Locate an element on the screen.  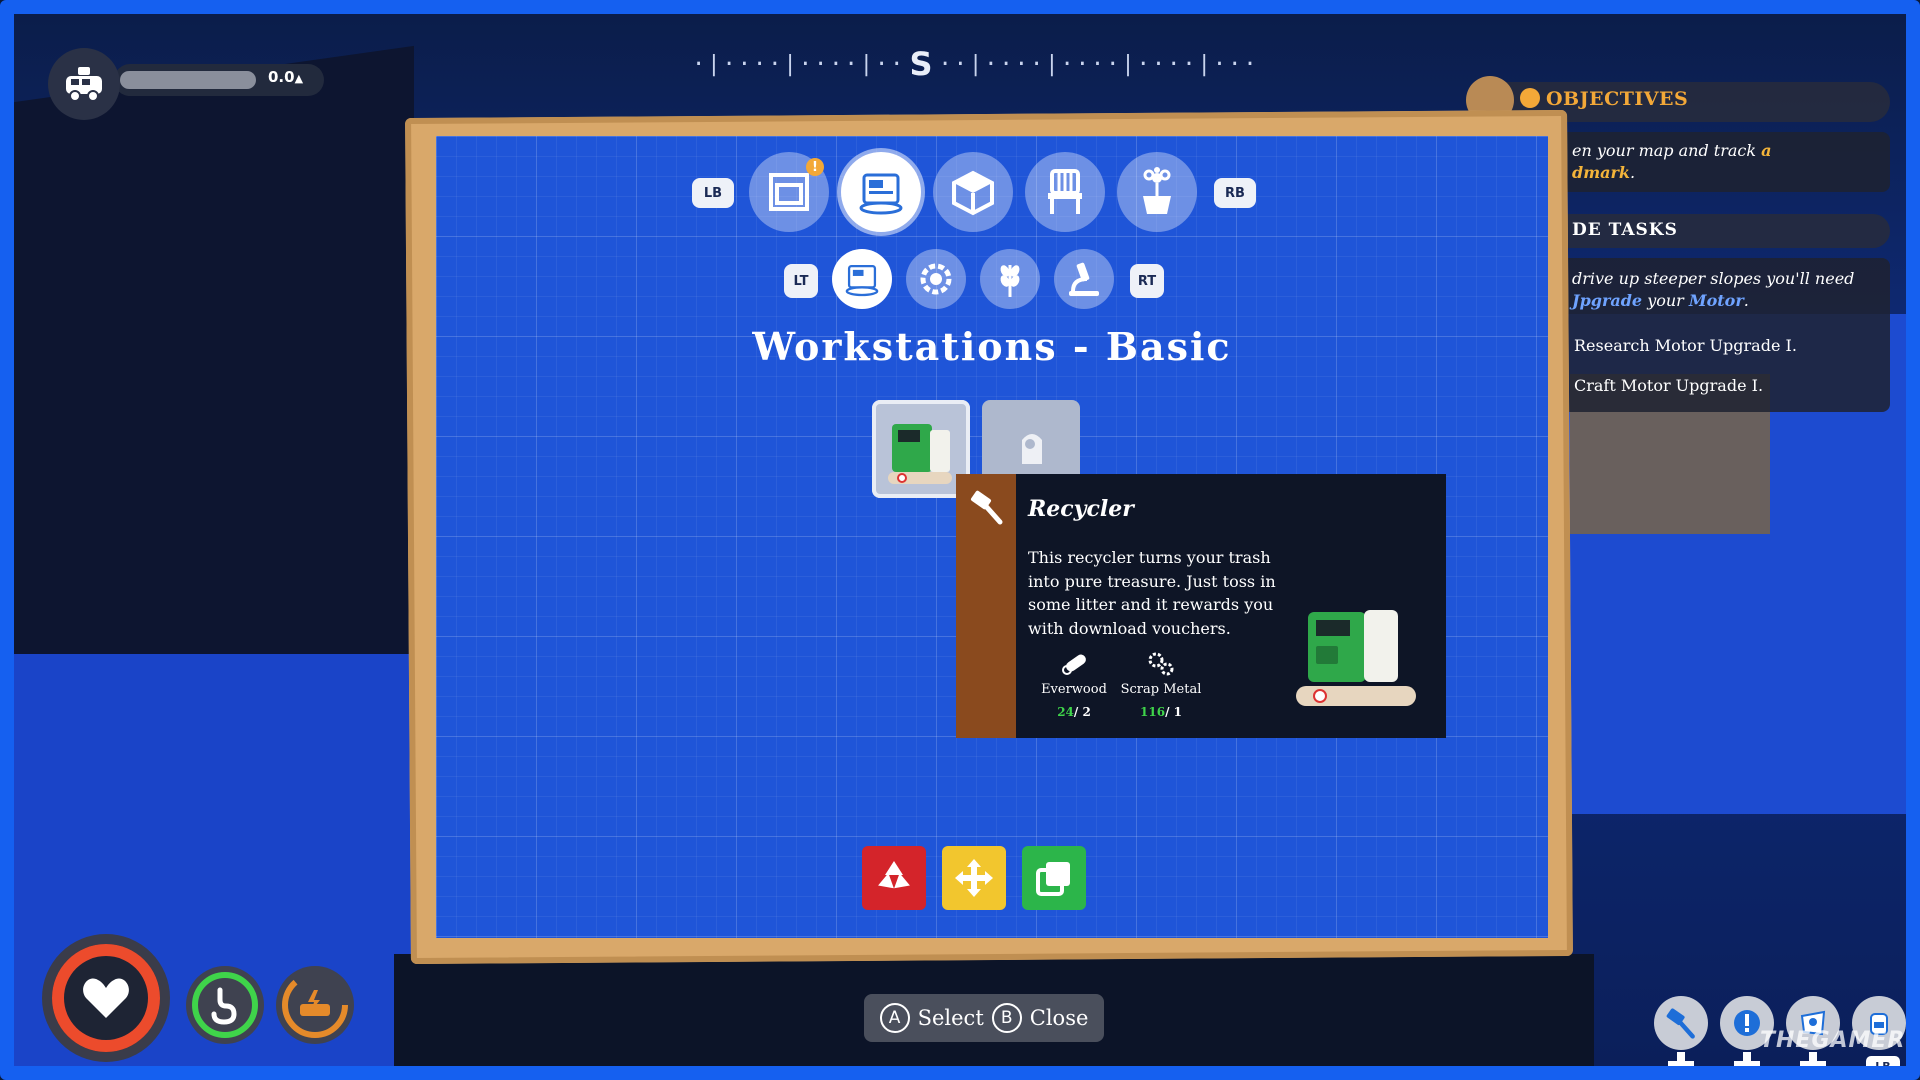
chair-icon is located at coordinates (1065, 191).